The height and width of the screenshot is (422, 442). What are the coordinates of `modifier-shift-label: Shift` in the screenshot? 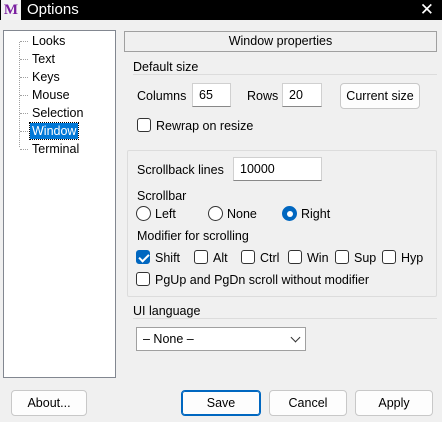 It's located at (168, 258).